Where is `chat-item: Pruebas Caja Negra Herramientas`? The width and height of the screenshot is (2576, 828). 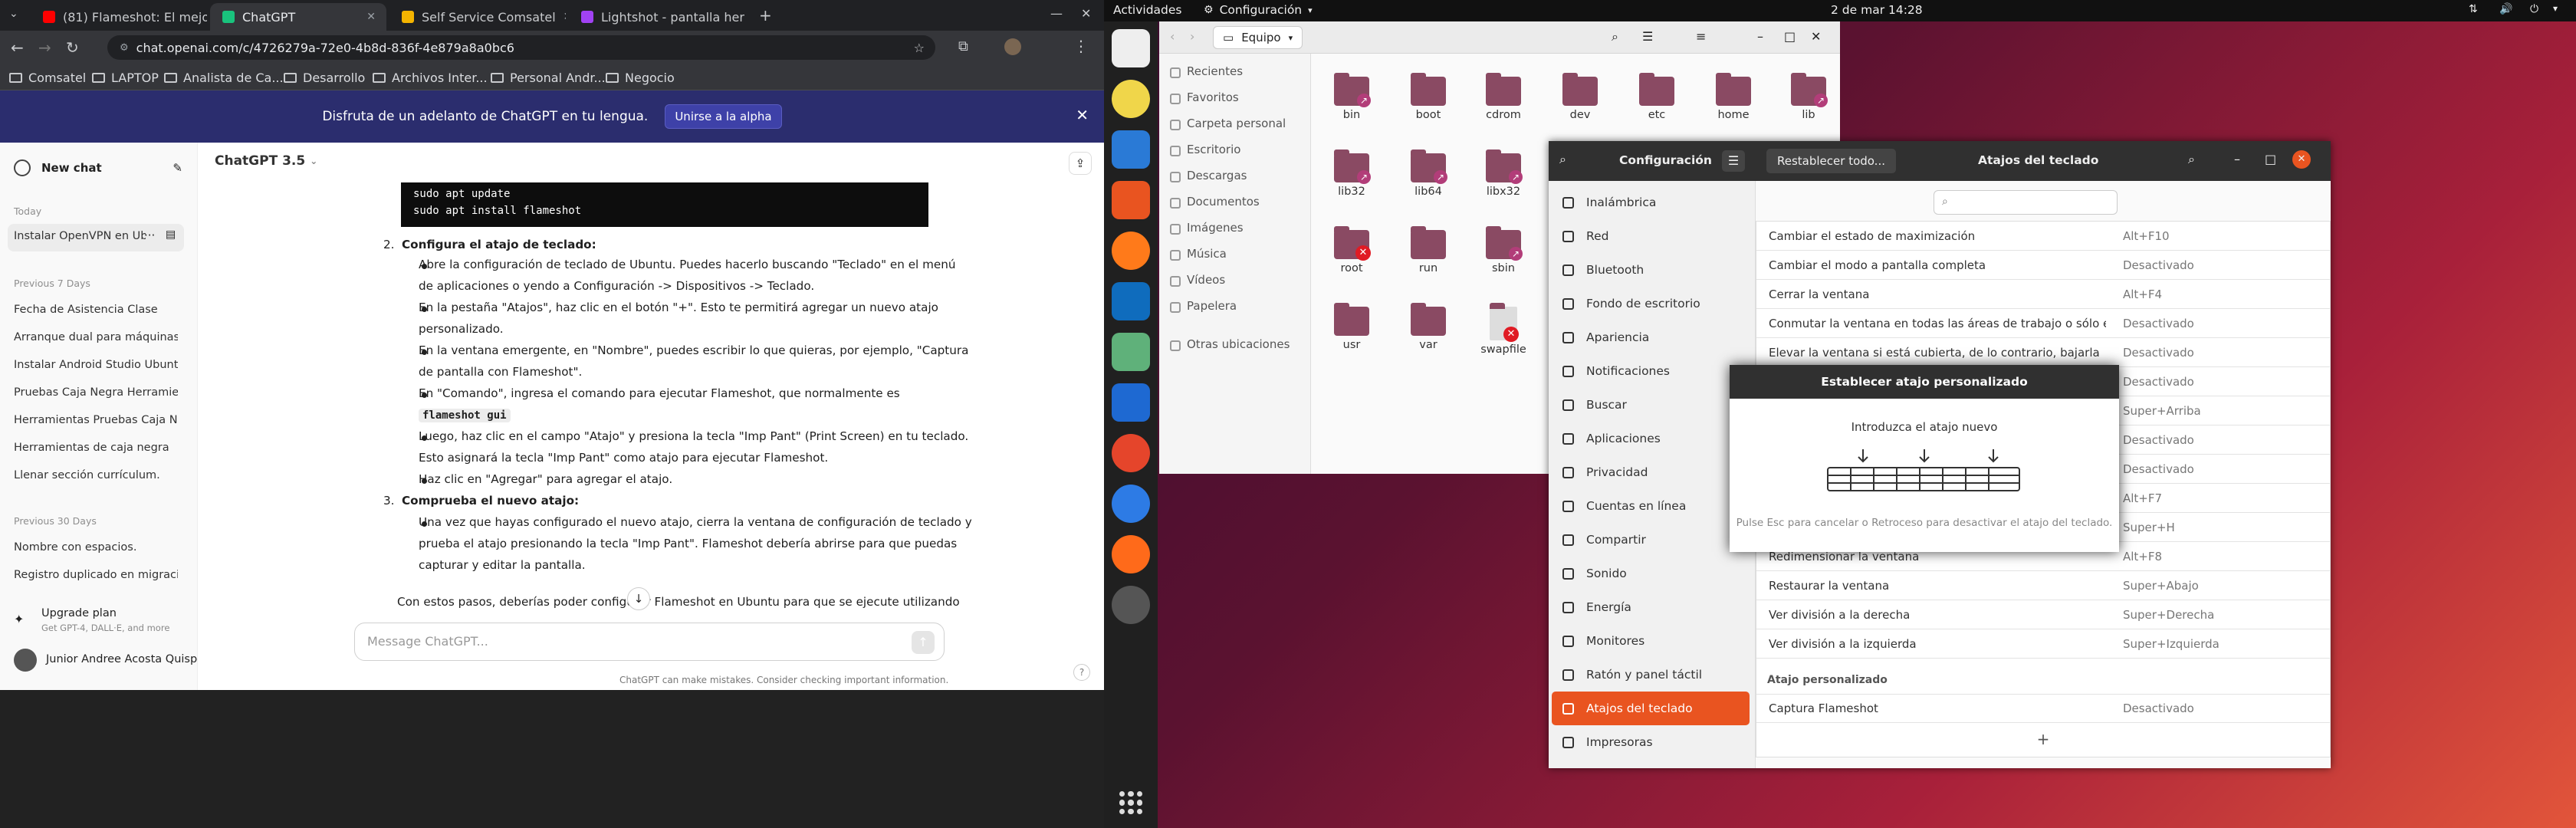
chat-item: Pruebas Caja Negra Herramientas is located at coordinates (96, 392).